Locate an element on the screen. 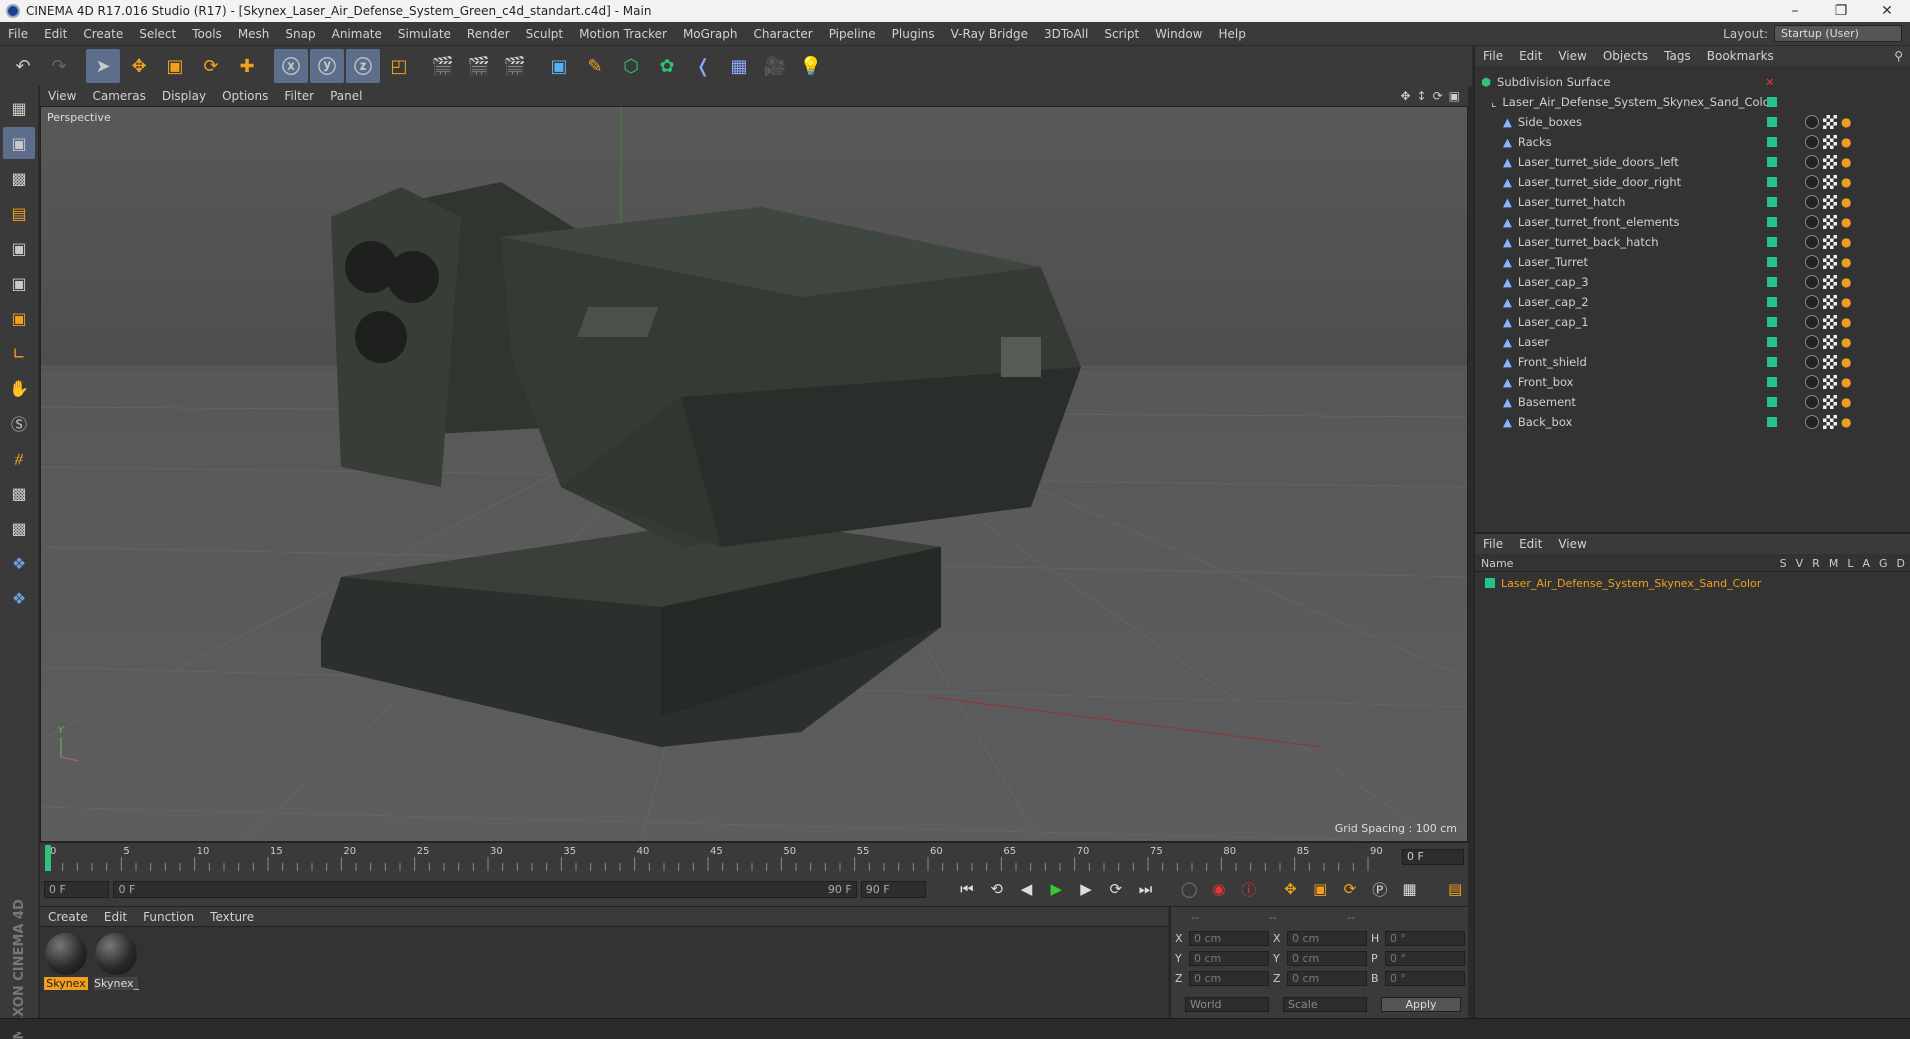 This screenshot has height=1039, width=1910. z-axis-icon: ⓩ is located at coordinates (363, 66).